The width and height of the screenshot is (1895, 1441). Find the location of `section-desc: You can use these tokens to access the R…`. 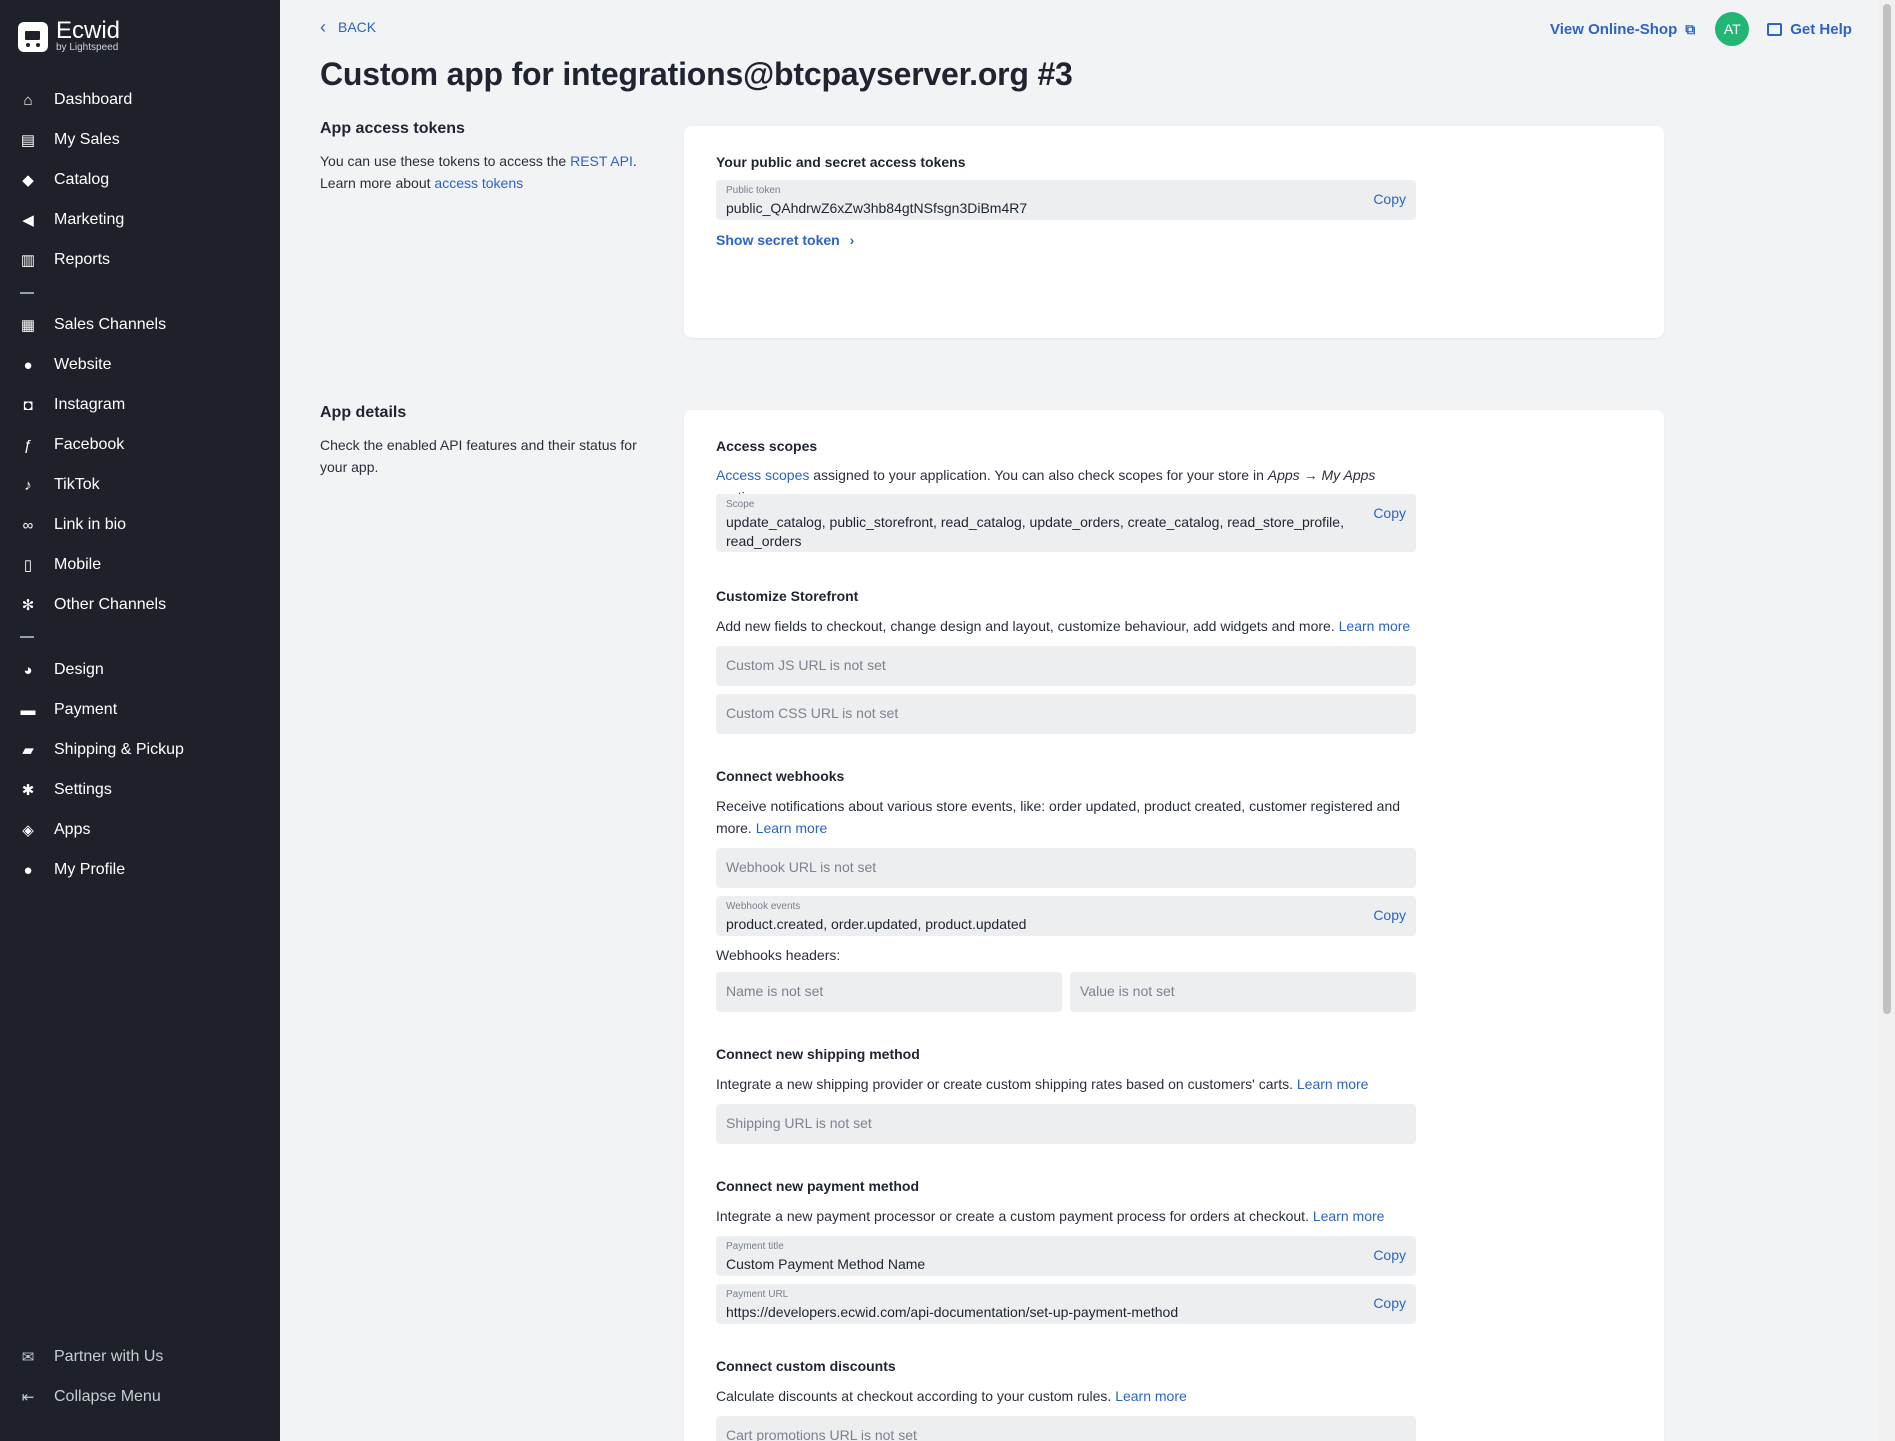

section-desc: You can use these tokens to access the R… is located at coordinates (485, 172).